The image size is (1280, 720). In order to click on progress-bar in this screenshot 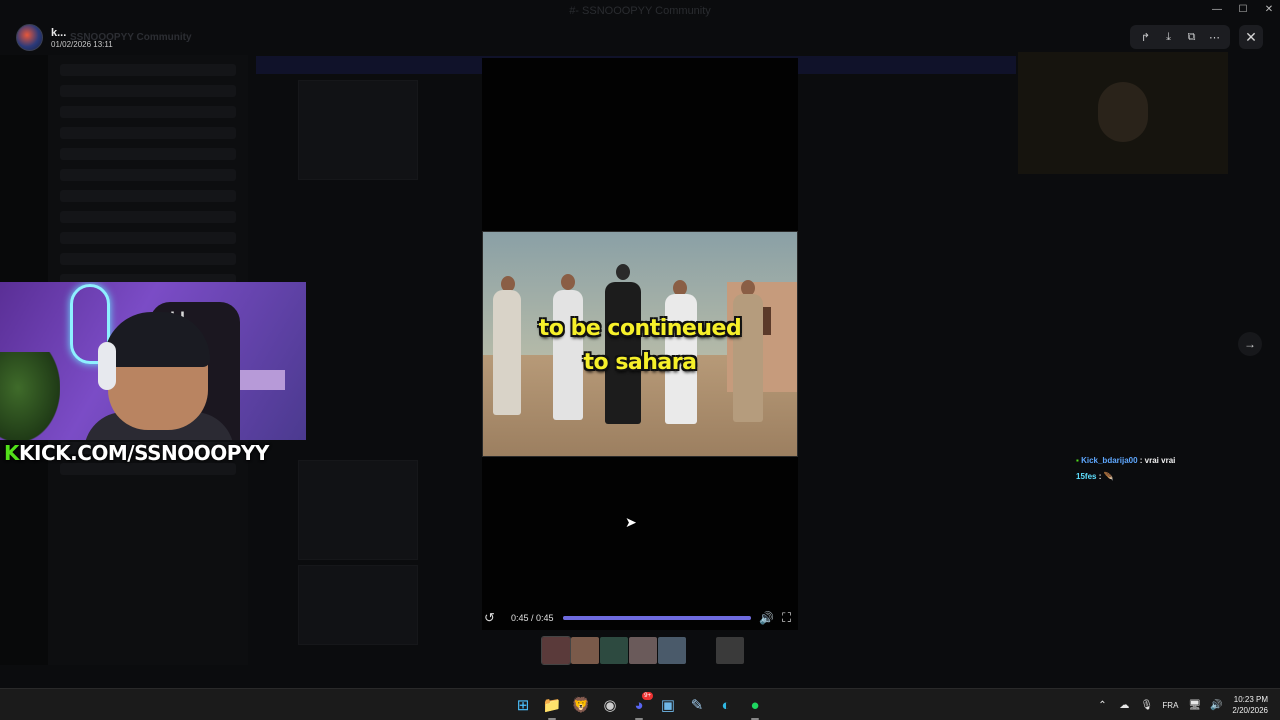, I will do `click(657, 618)`.